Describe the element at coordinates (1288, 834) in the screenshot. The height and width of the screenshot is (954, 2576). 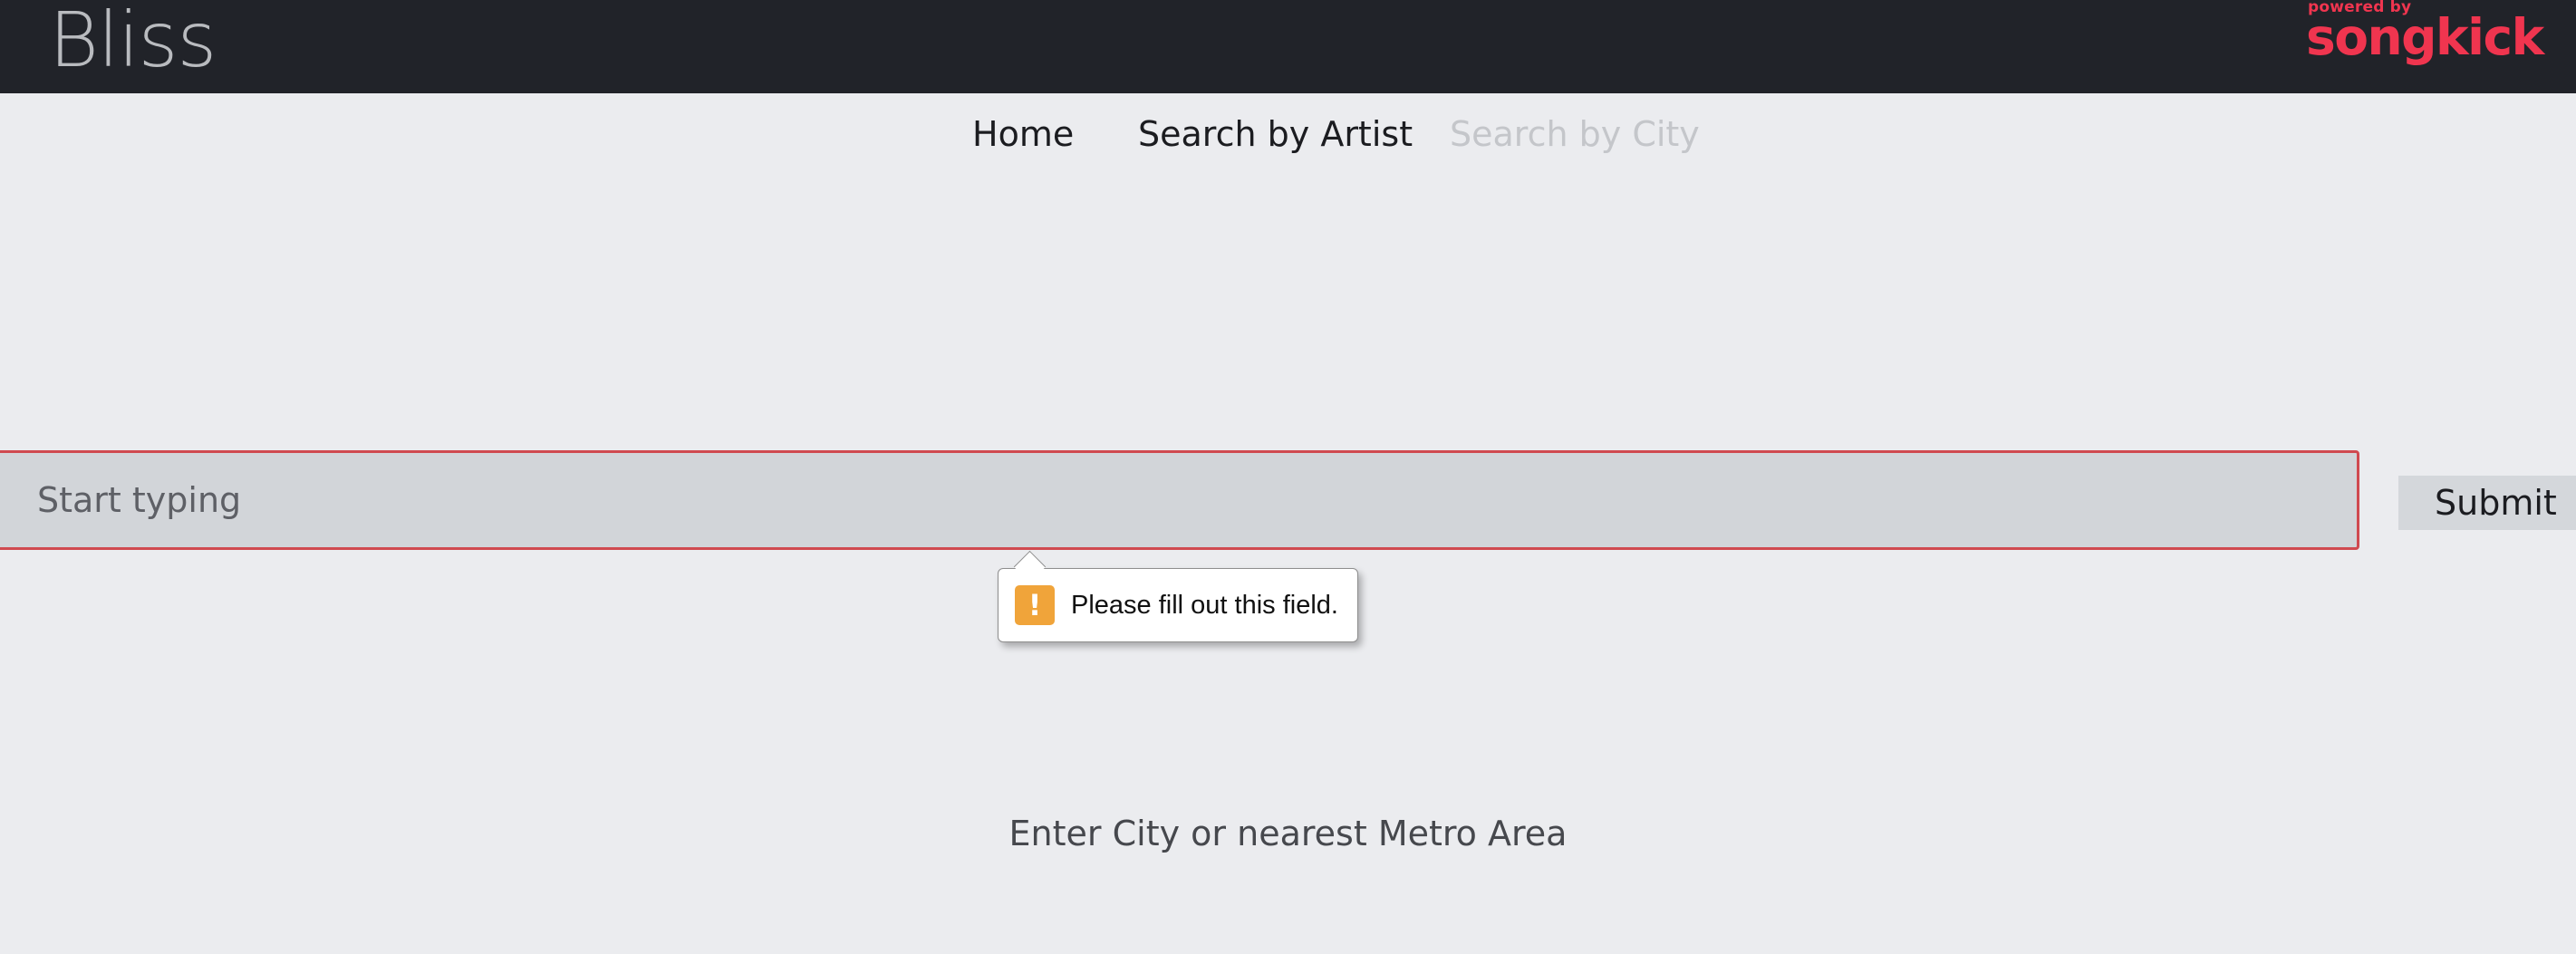
I see `helper-text: Enter City or nearest Metro Area` at that location.